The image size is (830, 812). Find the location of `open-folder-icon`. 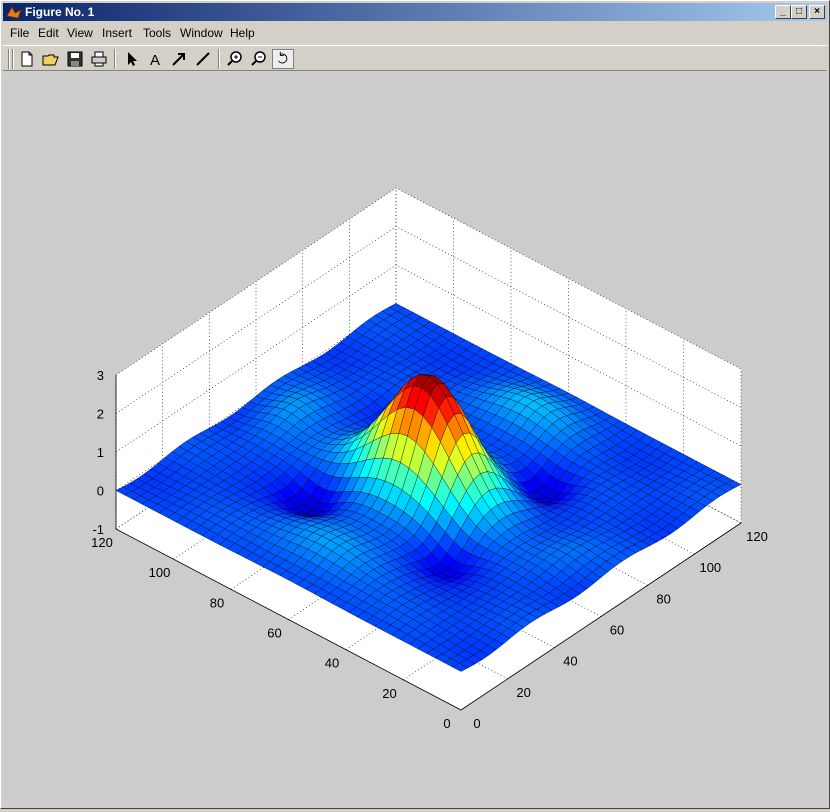

open-folder-icon is located at coordinates (51, 59).